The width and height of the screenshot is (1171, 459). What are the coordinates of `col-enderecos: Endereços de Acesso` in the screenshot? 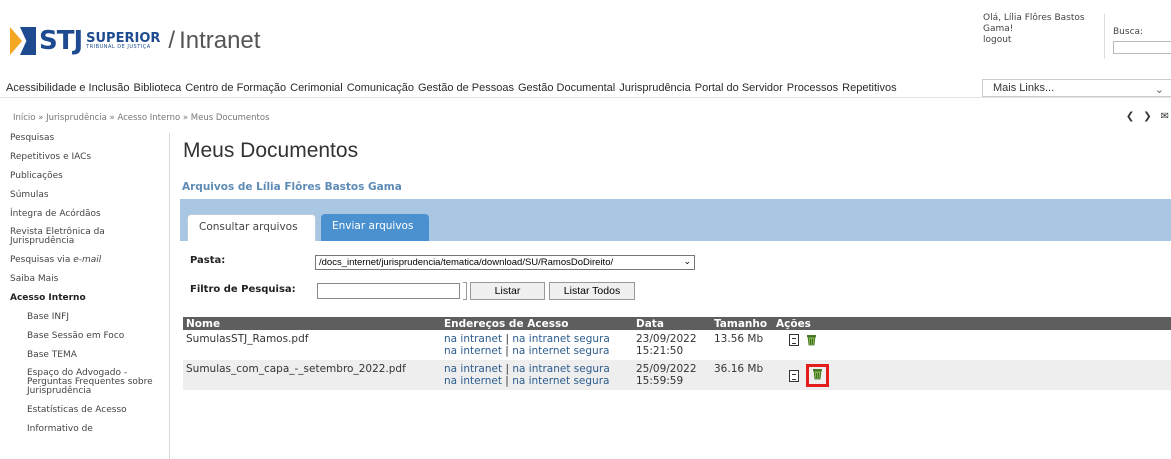 It's located at (537, 323).